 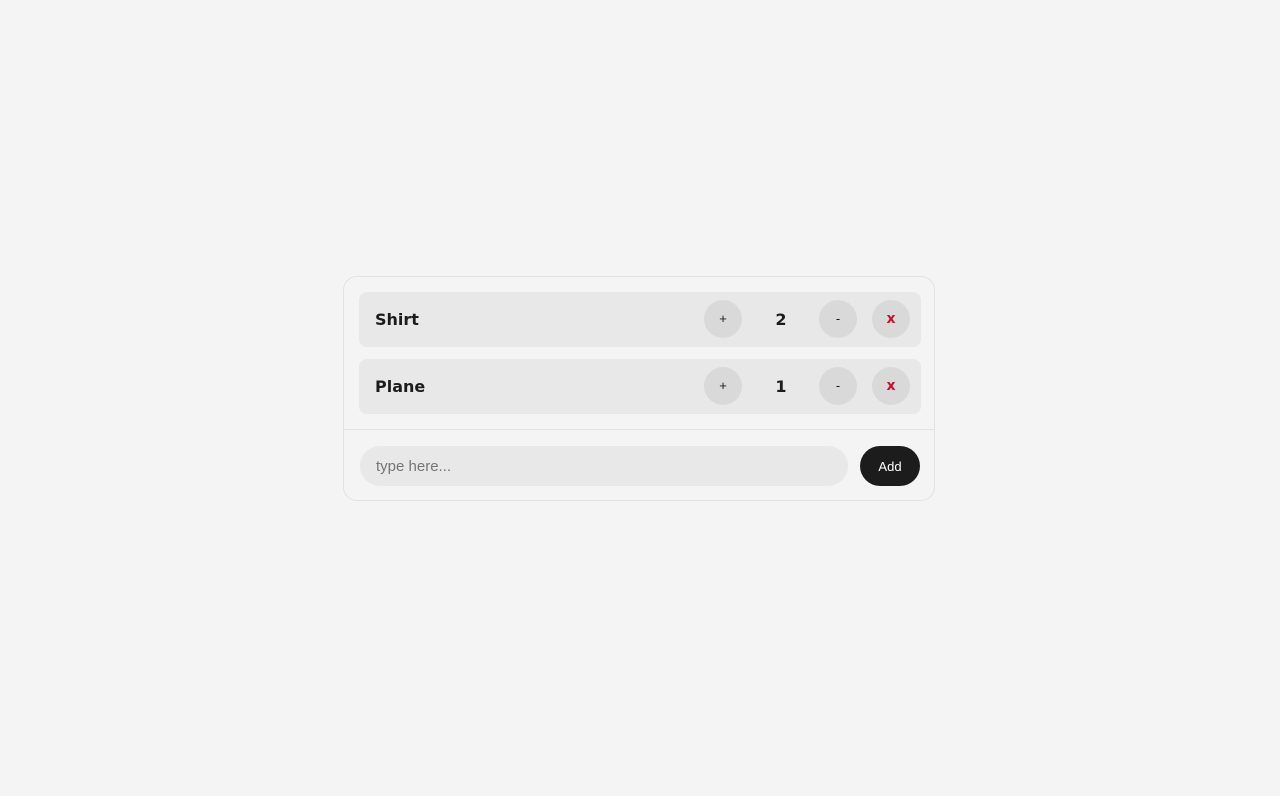 What do you see at coordinates (781, 386) in the screenshot?
I see `item-quantity: 1` at bounding box center [781, 386].